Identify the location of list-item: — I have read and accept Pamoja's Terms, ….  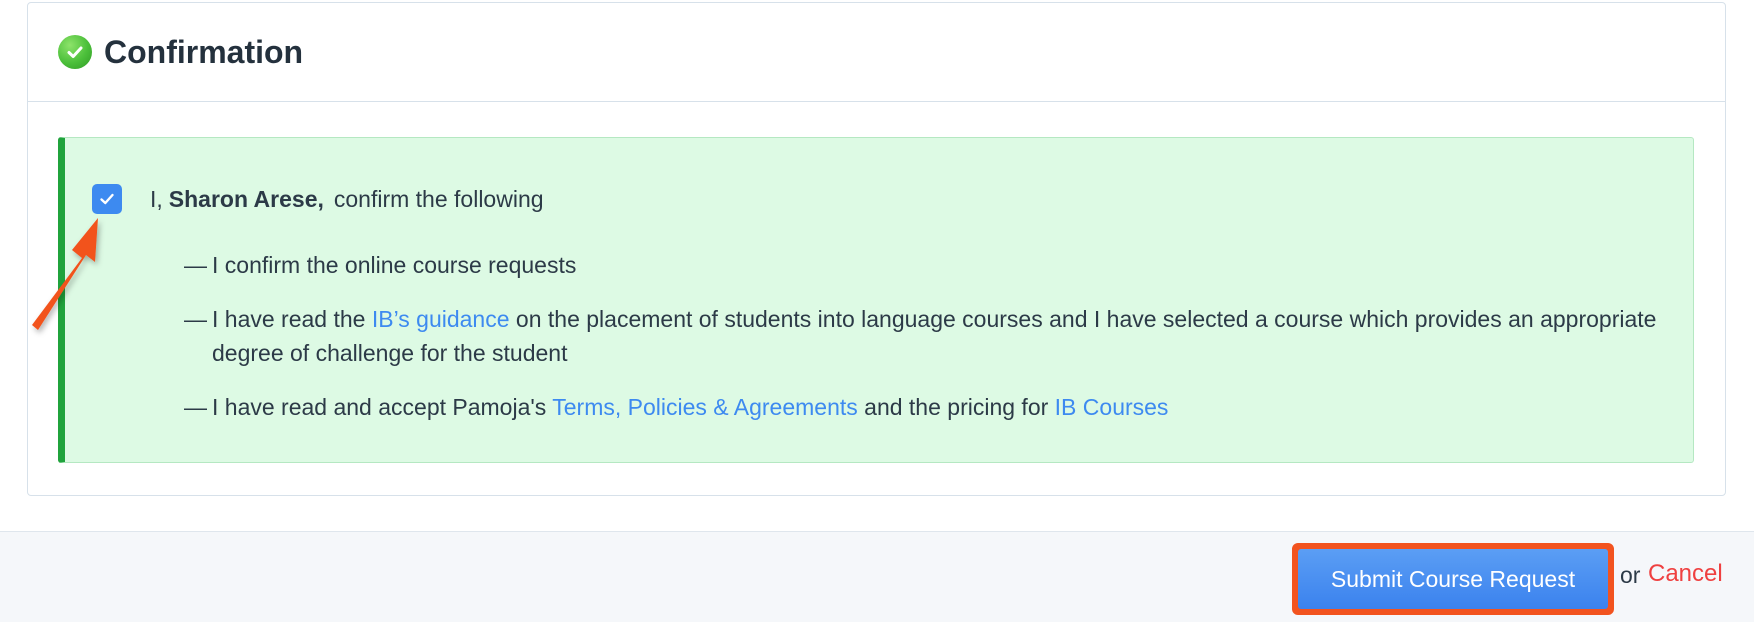
(929, 407).